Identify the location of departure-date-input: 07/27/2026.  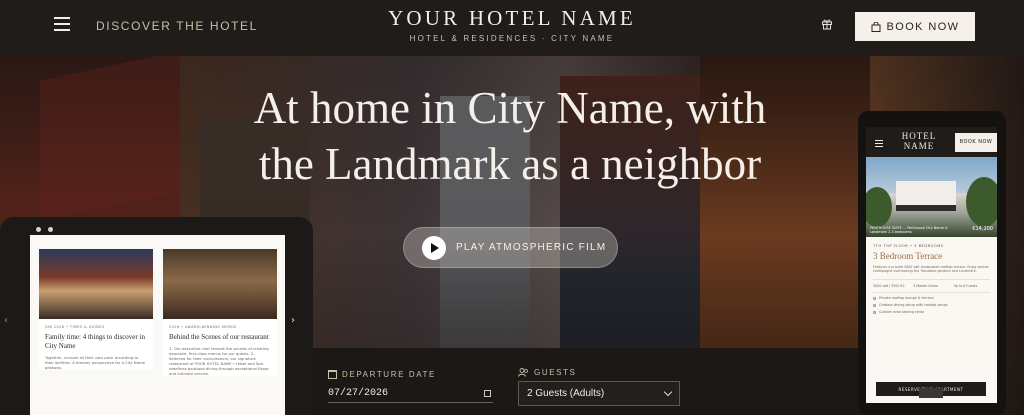
(410, 394).